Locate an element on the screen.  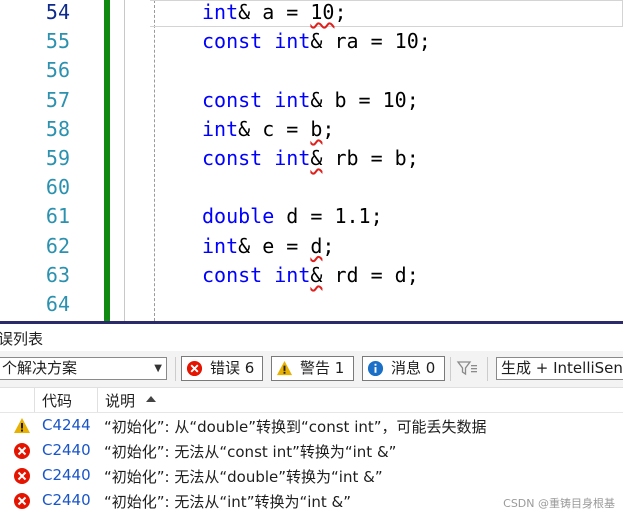
error-list-toolbar: 个解决方案 ▼ 错误 6 警告 1 消息 0 生成 + IntelliSen is located at coordinates (311, 369).